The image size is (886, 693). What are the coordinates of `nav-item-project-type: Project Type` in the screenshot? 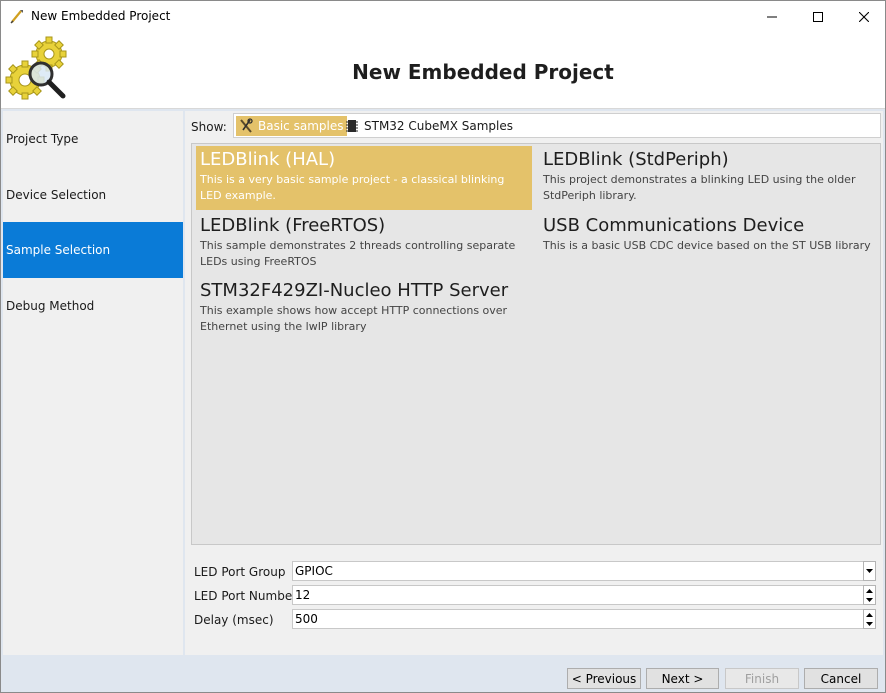 It's located at (93, 139).